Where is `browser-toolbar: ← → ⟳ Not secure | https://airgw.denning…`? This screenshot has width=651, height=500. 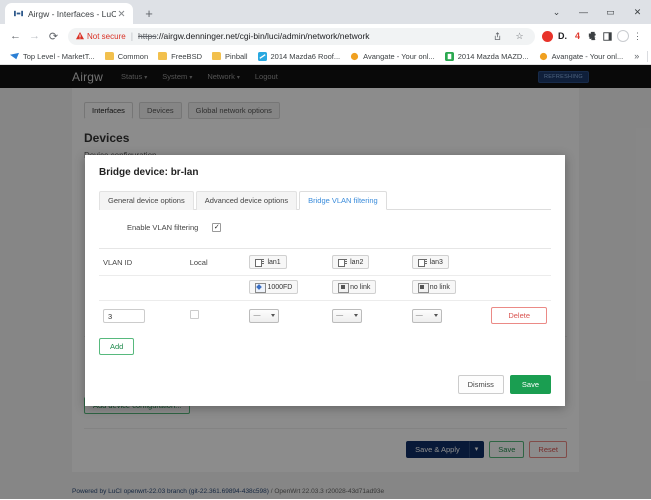 browser-toolbar: ← → ⟳ Not secure | https://airgw.denning… is located at coordinates (325, 36).